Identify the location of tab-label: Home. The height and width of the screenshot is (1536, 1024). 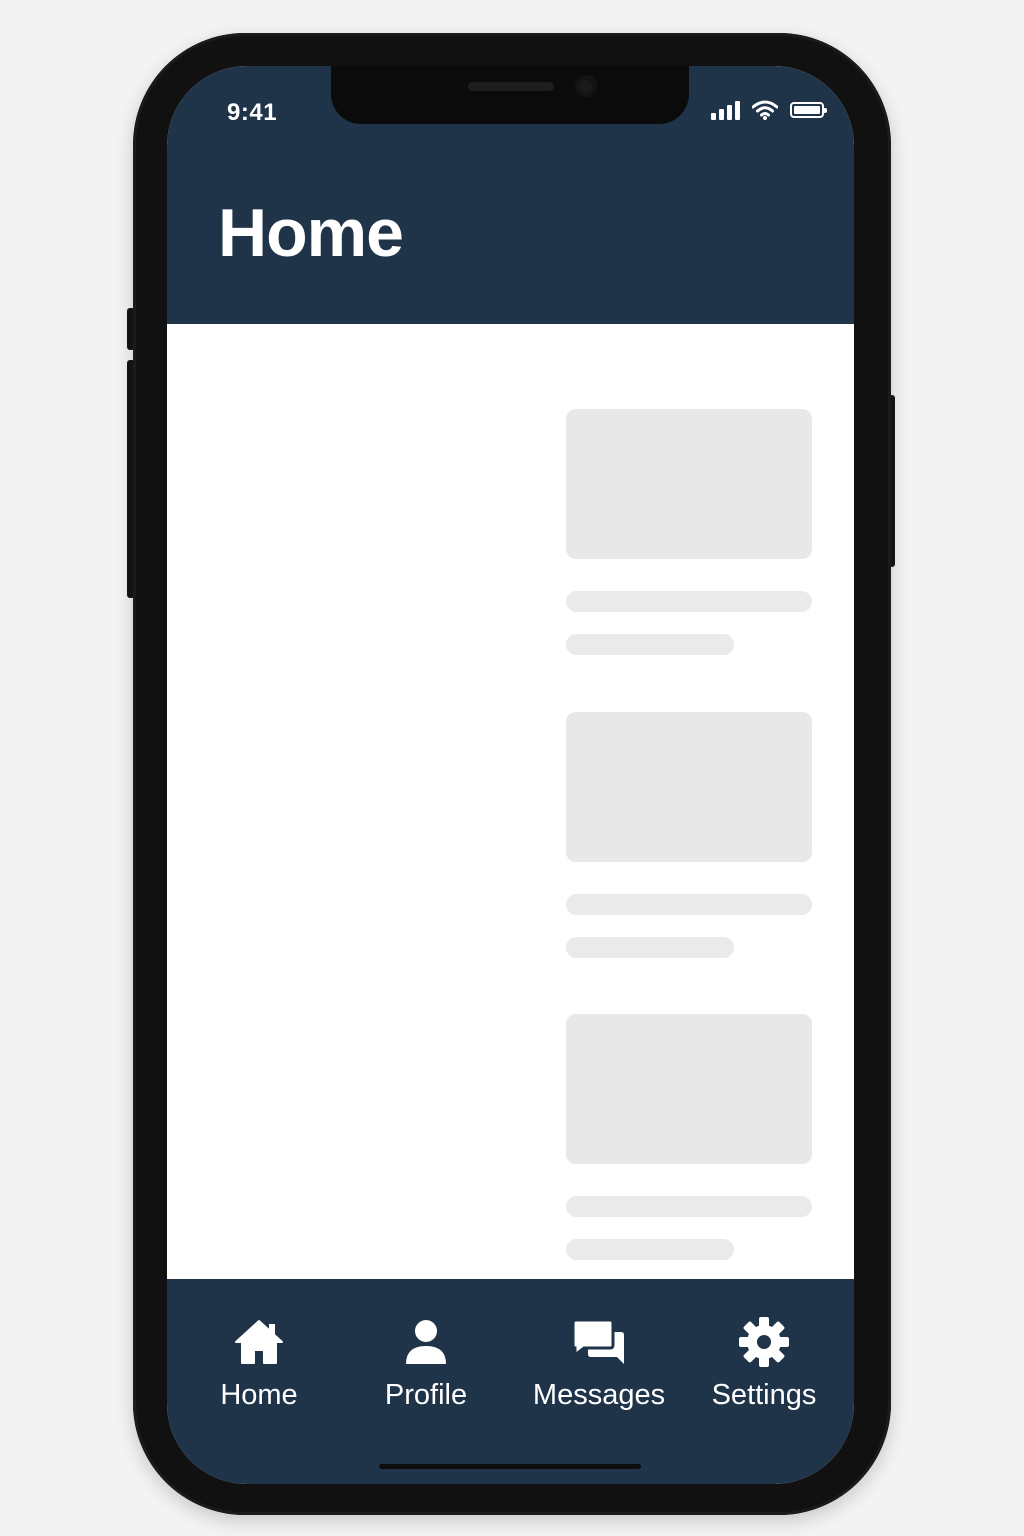
(259, 1395).